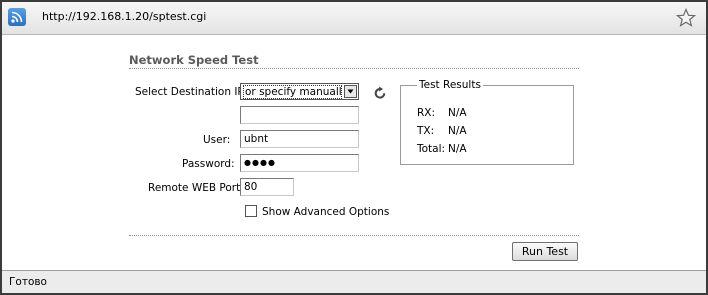 The image size is (708, 295). I want to click on address-bar: http://192.168.1.20/sptest.cgi, so click(354, 18).